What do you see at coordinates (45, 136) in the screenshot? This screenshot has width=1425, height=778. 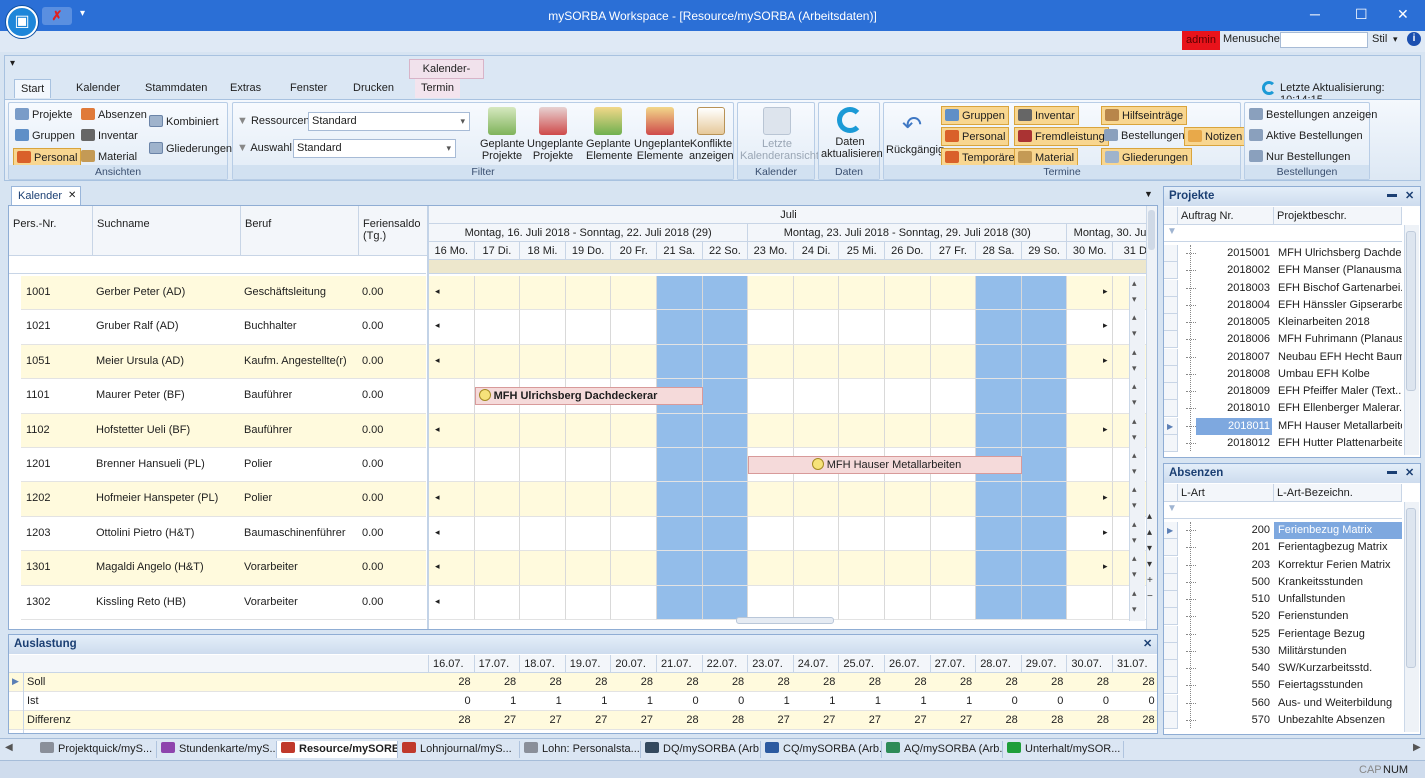 I see `ansicht-gruppen: Gruppen` at bounding box center [45, 136].